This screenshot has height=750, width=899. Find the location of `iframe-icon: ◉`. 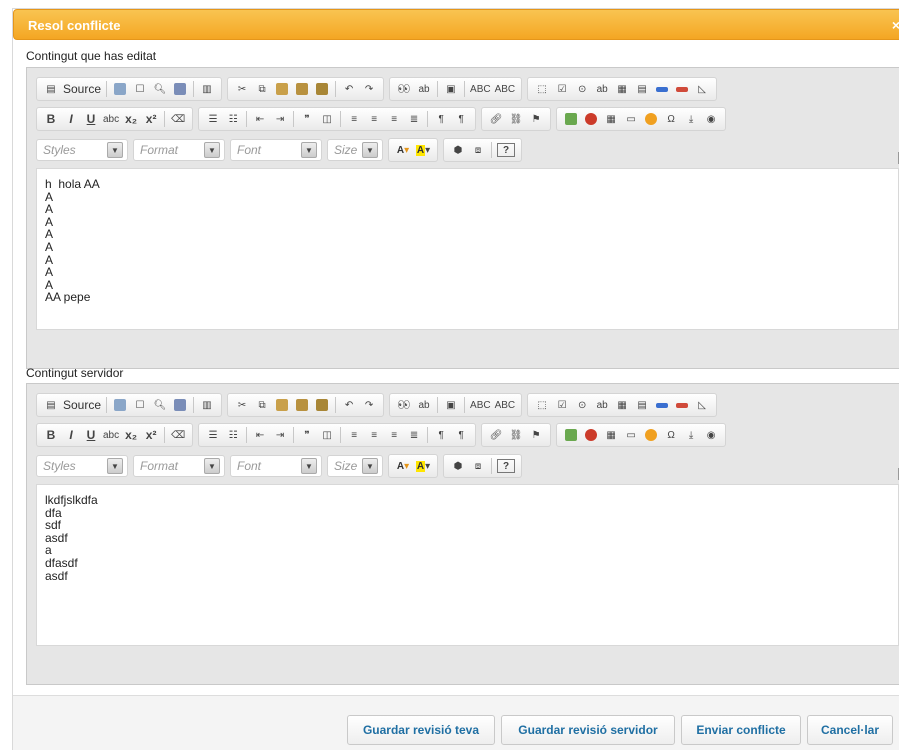

iframe-icon: ◉ is located at coordinates (711, 119).